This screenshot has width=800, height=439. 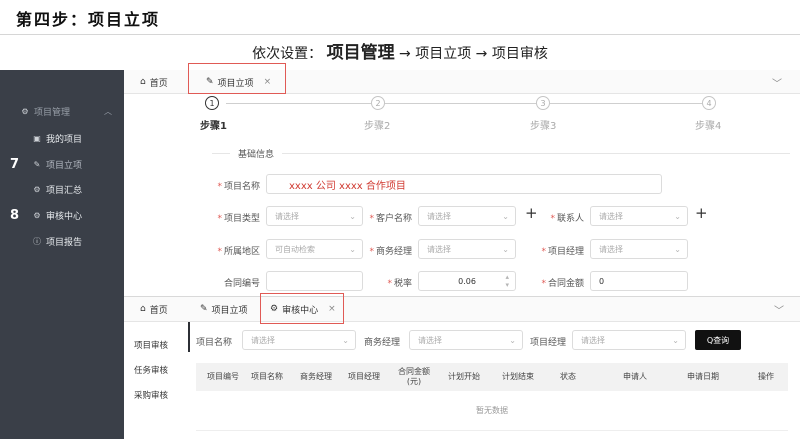 I want to click on business-manager-label: * 商务经理, so click(x=390, y=252).